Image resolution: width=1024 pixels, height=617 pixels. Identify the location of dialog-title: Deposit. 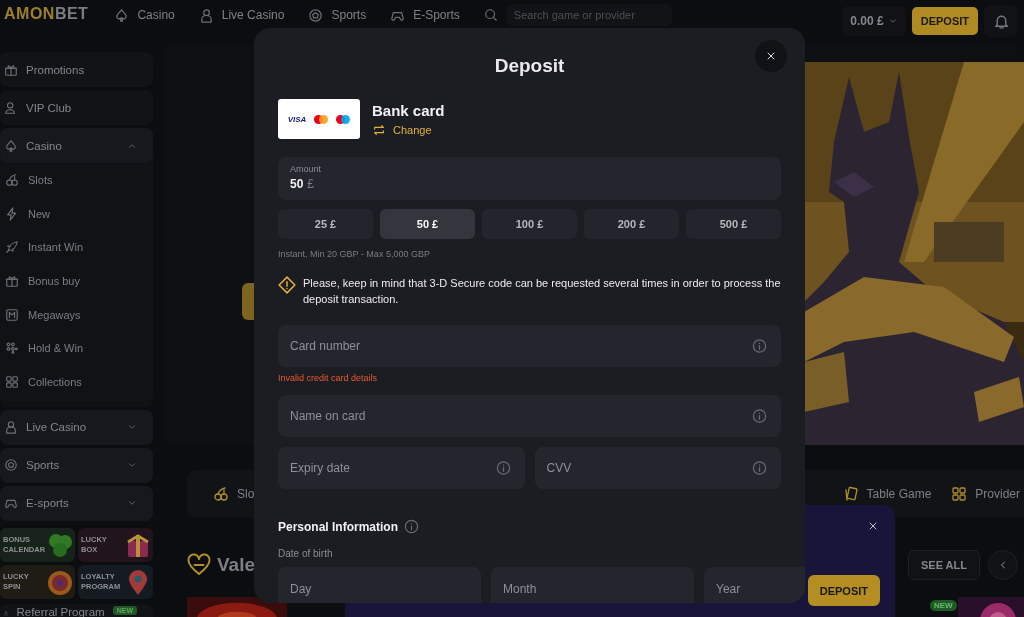
(529, 66).